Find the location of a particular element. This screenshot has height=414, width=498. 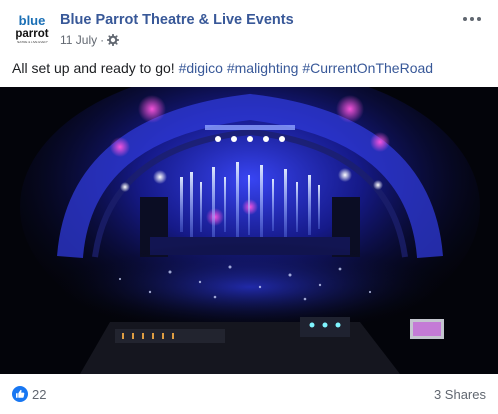

gear-icon is located at coordinates (113, 40).